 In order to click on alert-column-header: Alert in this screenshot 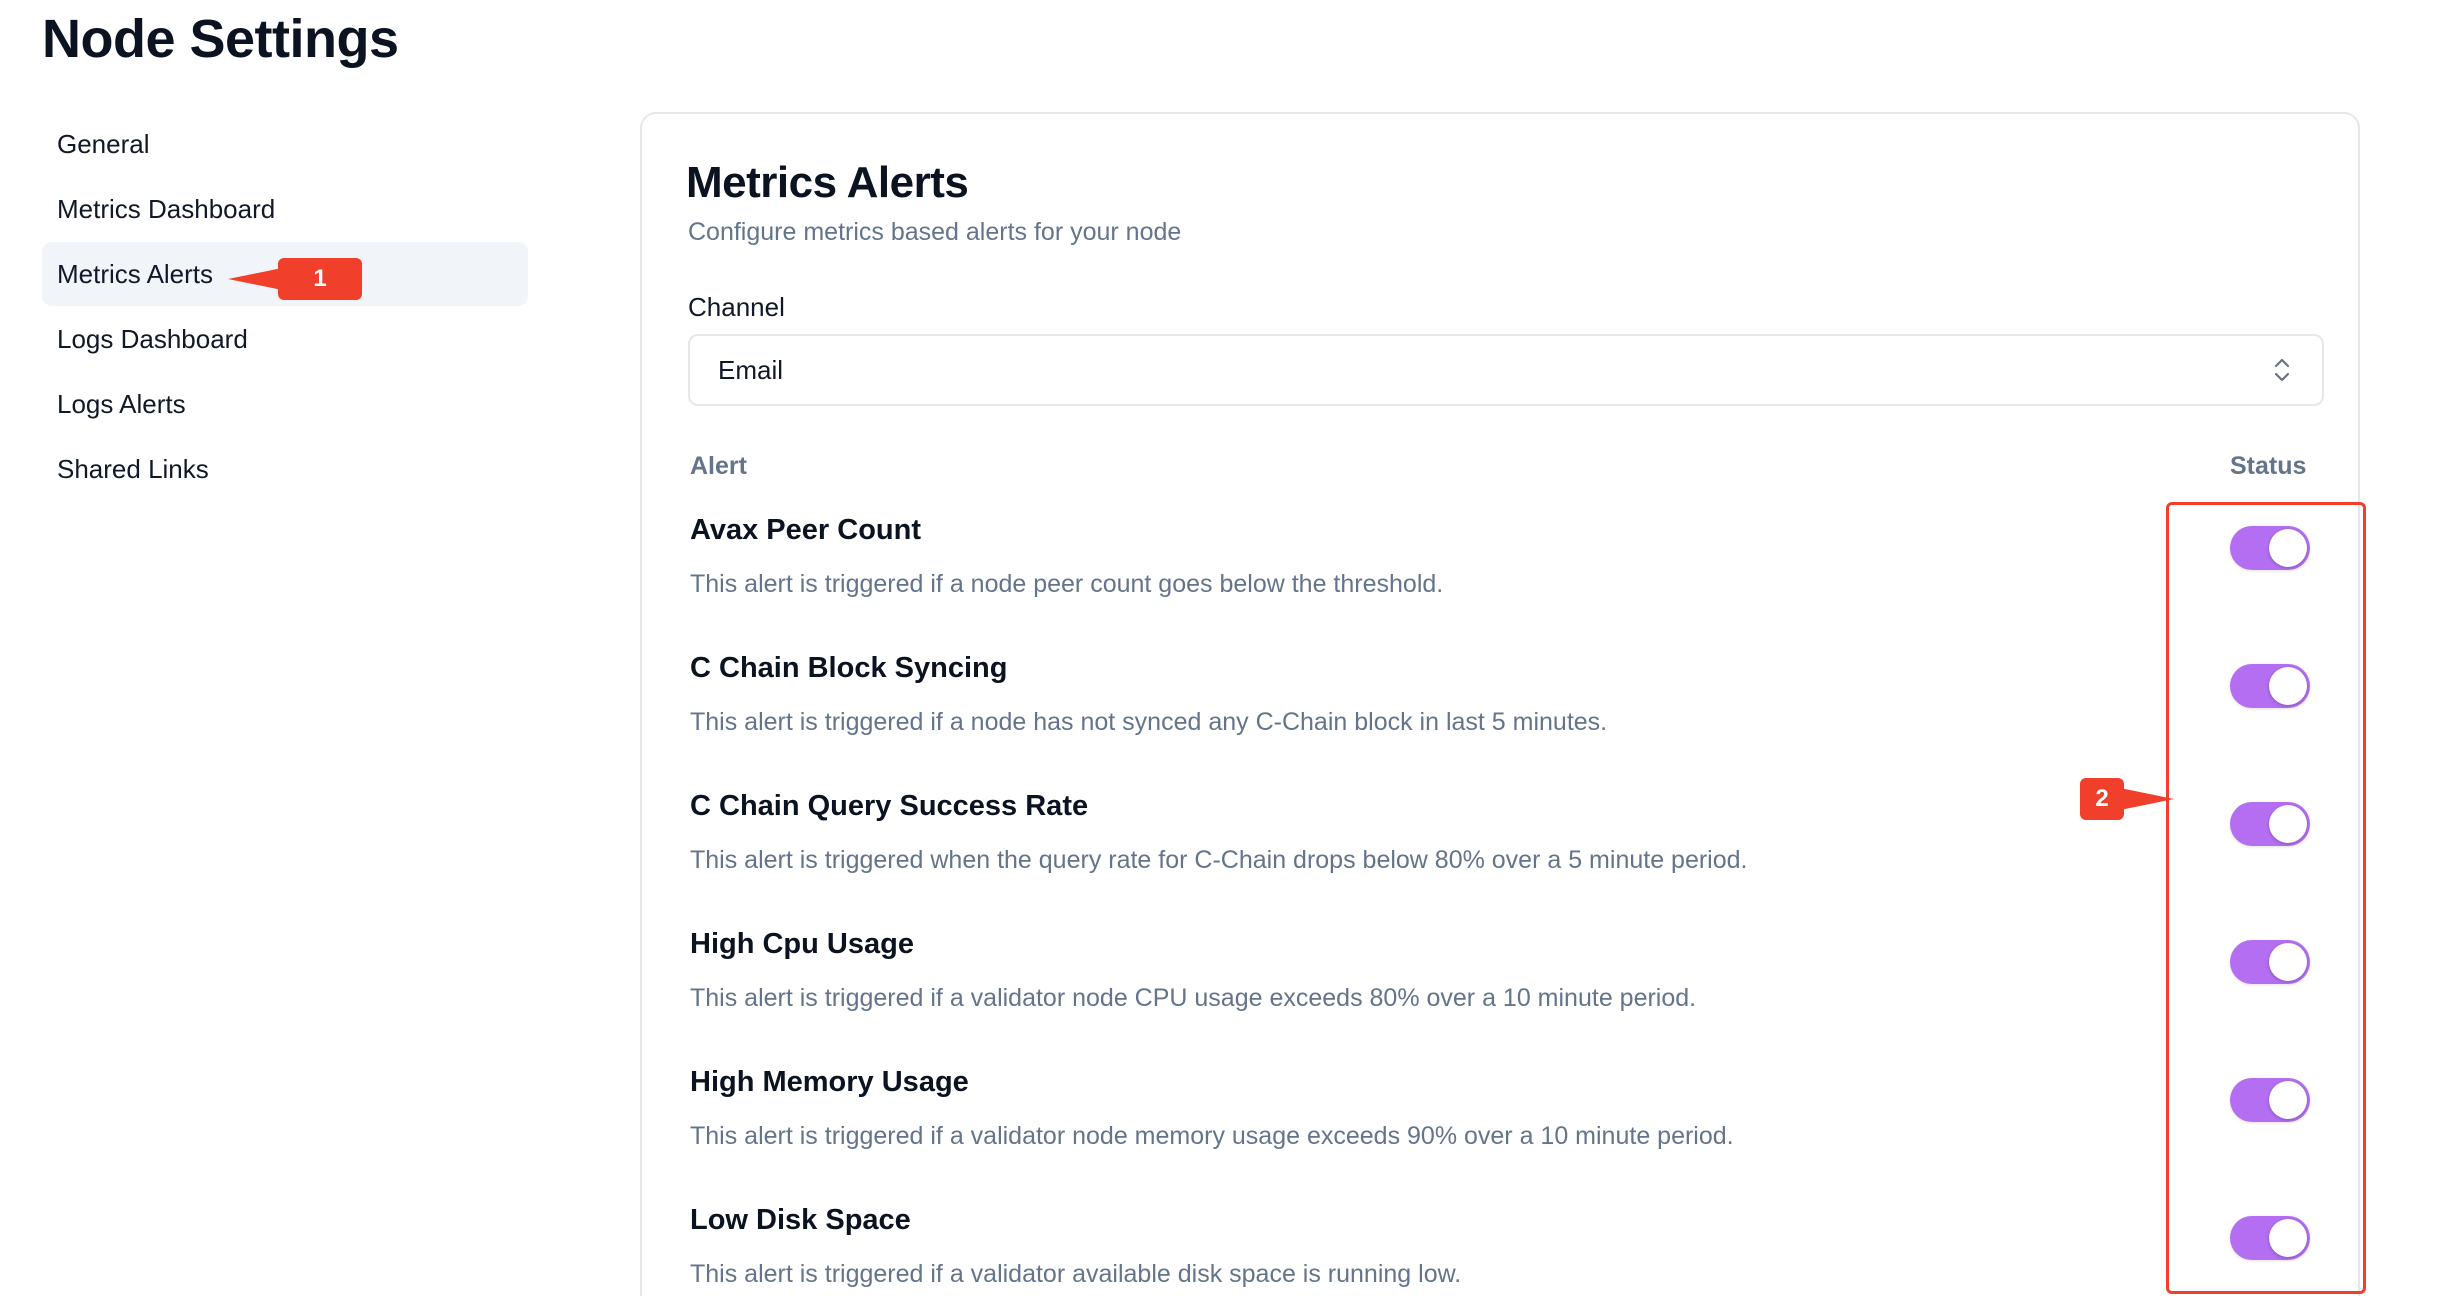, I will do `click(718, 466)`.